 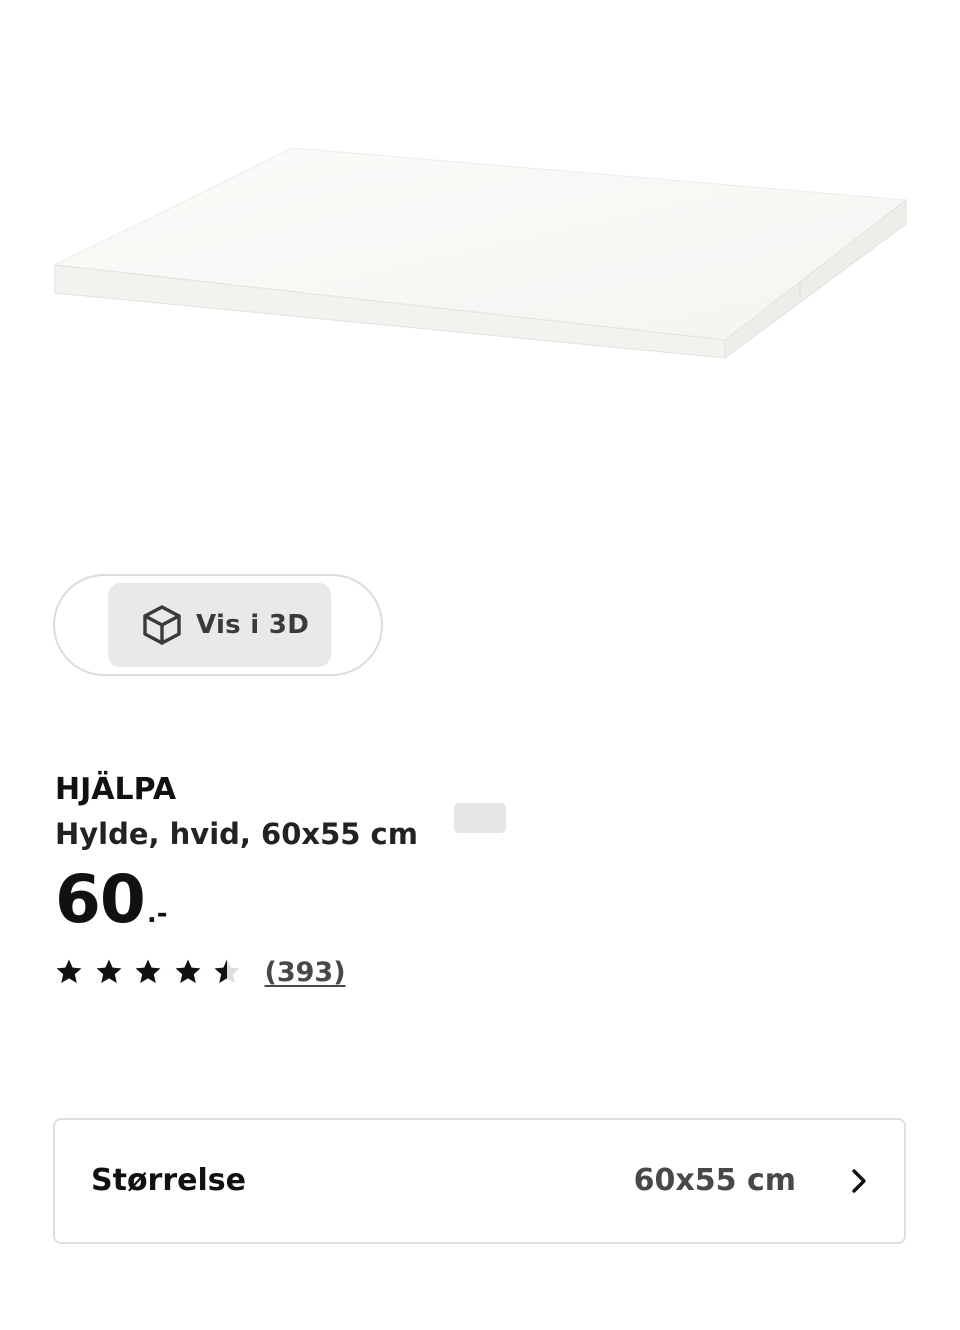 I want to click on product-image, so click(x=480, y=253).